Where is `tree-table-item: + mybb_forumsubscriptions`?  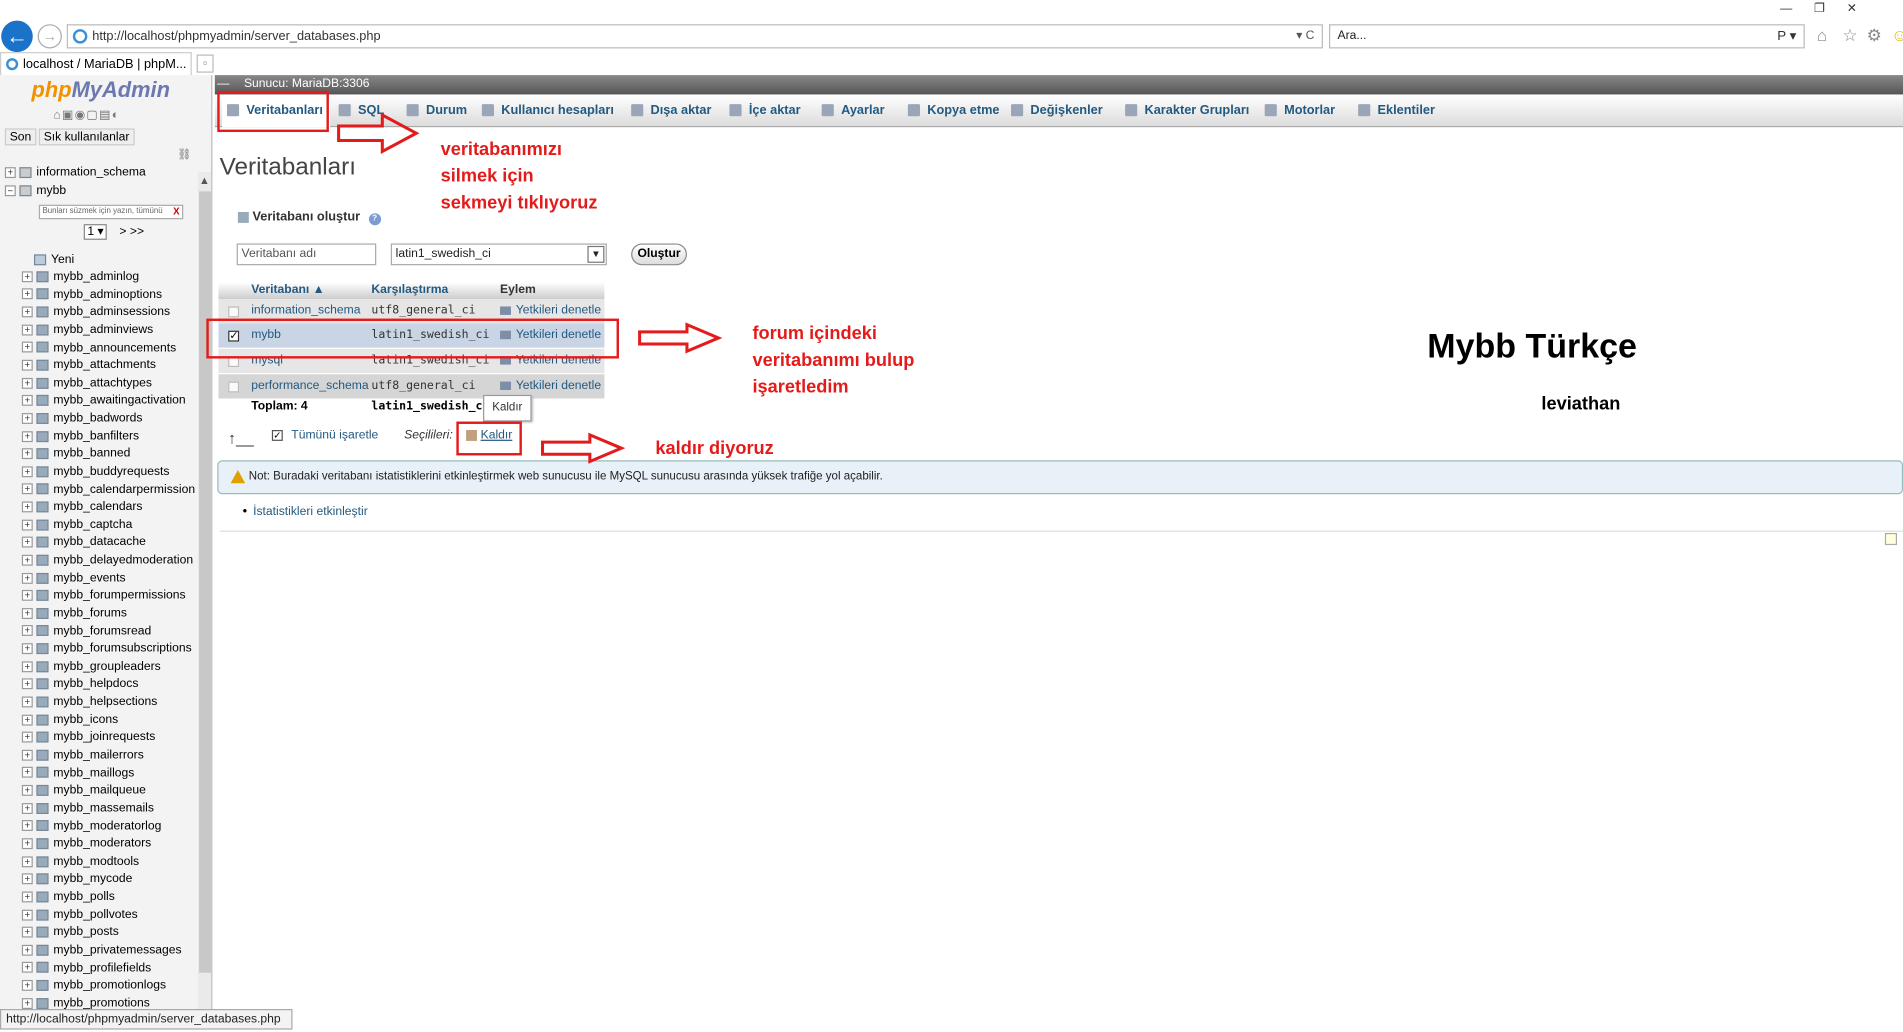
tree-table-item: + mybb_forumsubscriptions is located at coordinates (106, 650).